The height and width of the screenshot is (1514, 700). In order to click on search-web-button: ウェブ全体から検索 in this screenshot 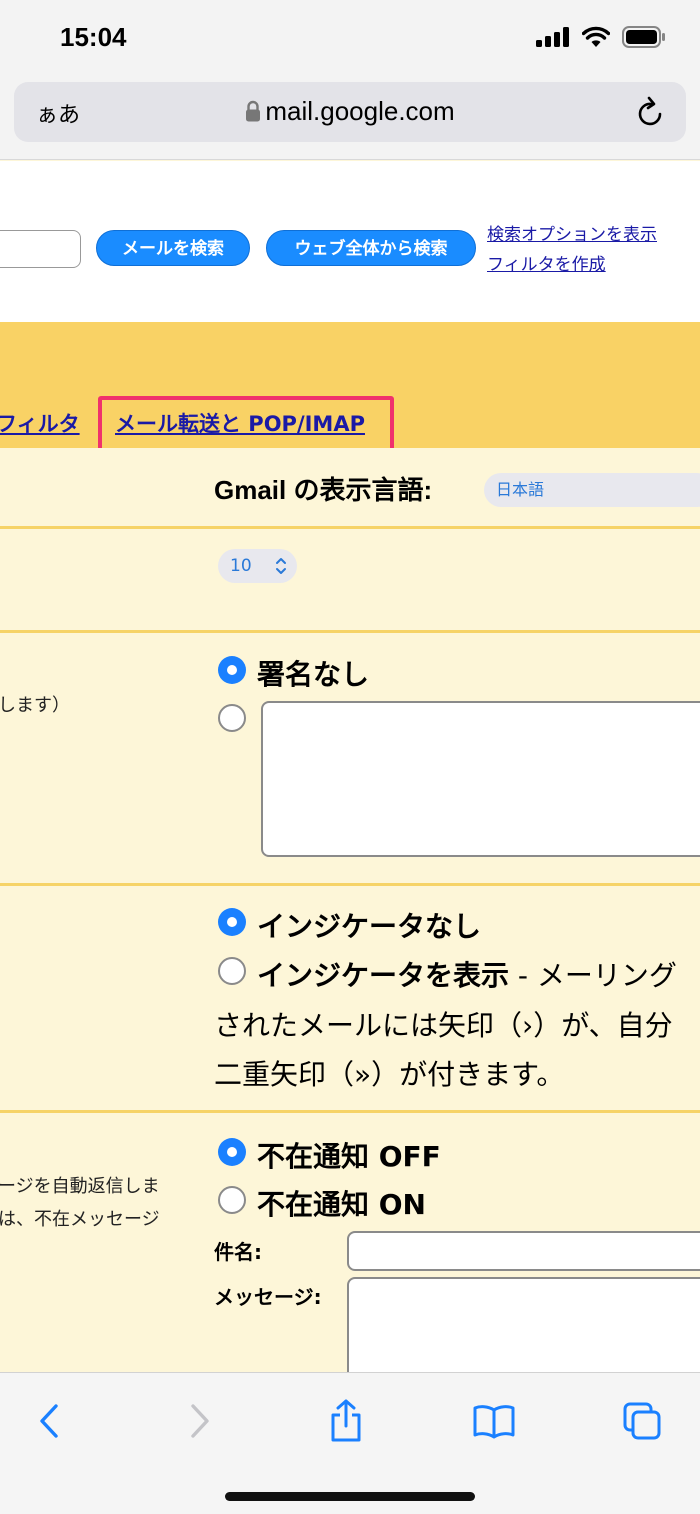, I will do `click(371, 248)`.